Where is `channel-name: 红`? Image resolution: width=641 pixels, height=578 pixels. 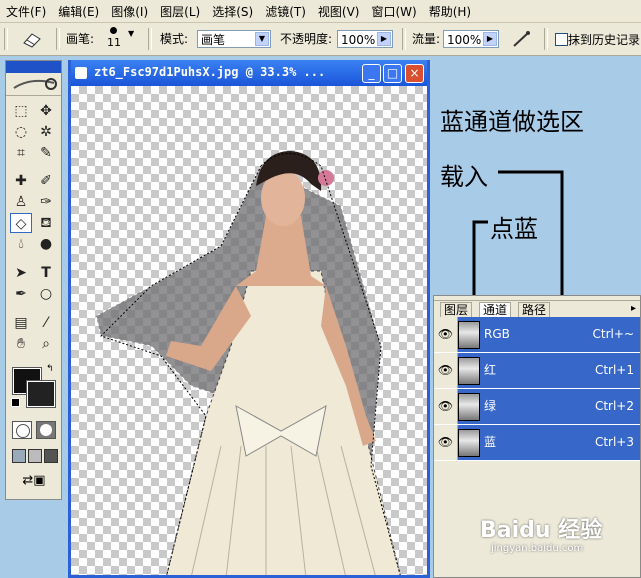
channel-name: 红 is located at coordinates (490, 370).